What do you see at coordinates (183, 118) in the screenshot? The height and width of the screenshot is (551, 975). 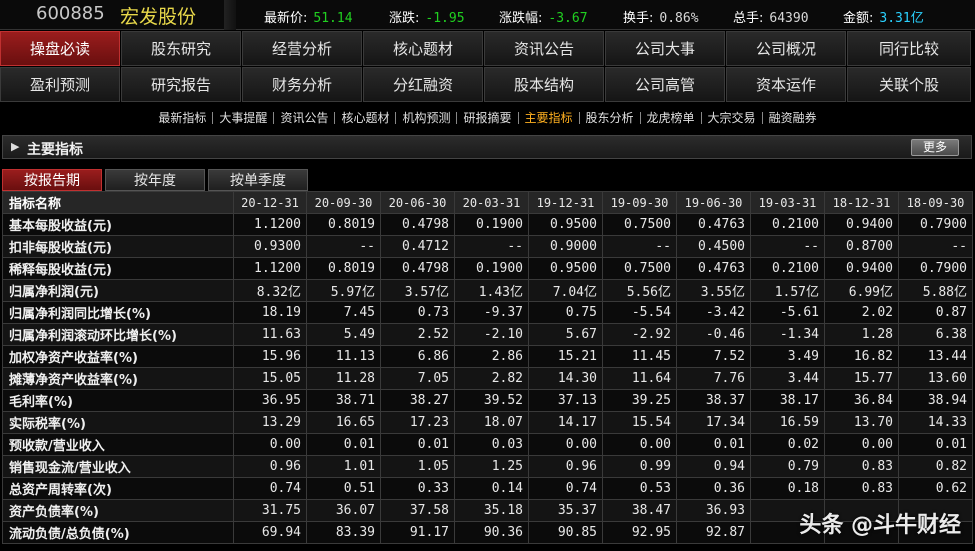 I see `subnav-link: 最新指标` at bounding box center [183, 118].